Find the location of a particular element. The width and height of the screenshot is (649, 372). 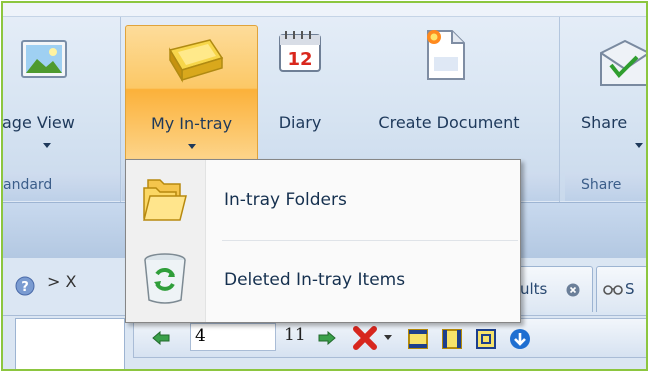

ribbon-group-standard: age View andard is located at coordinates (62, 109).